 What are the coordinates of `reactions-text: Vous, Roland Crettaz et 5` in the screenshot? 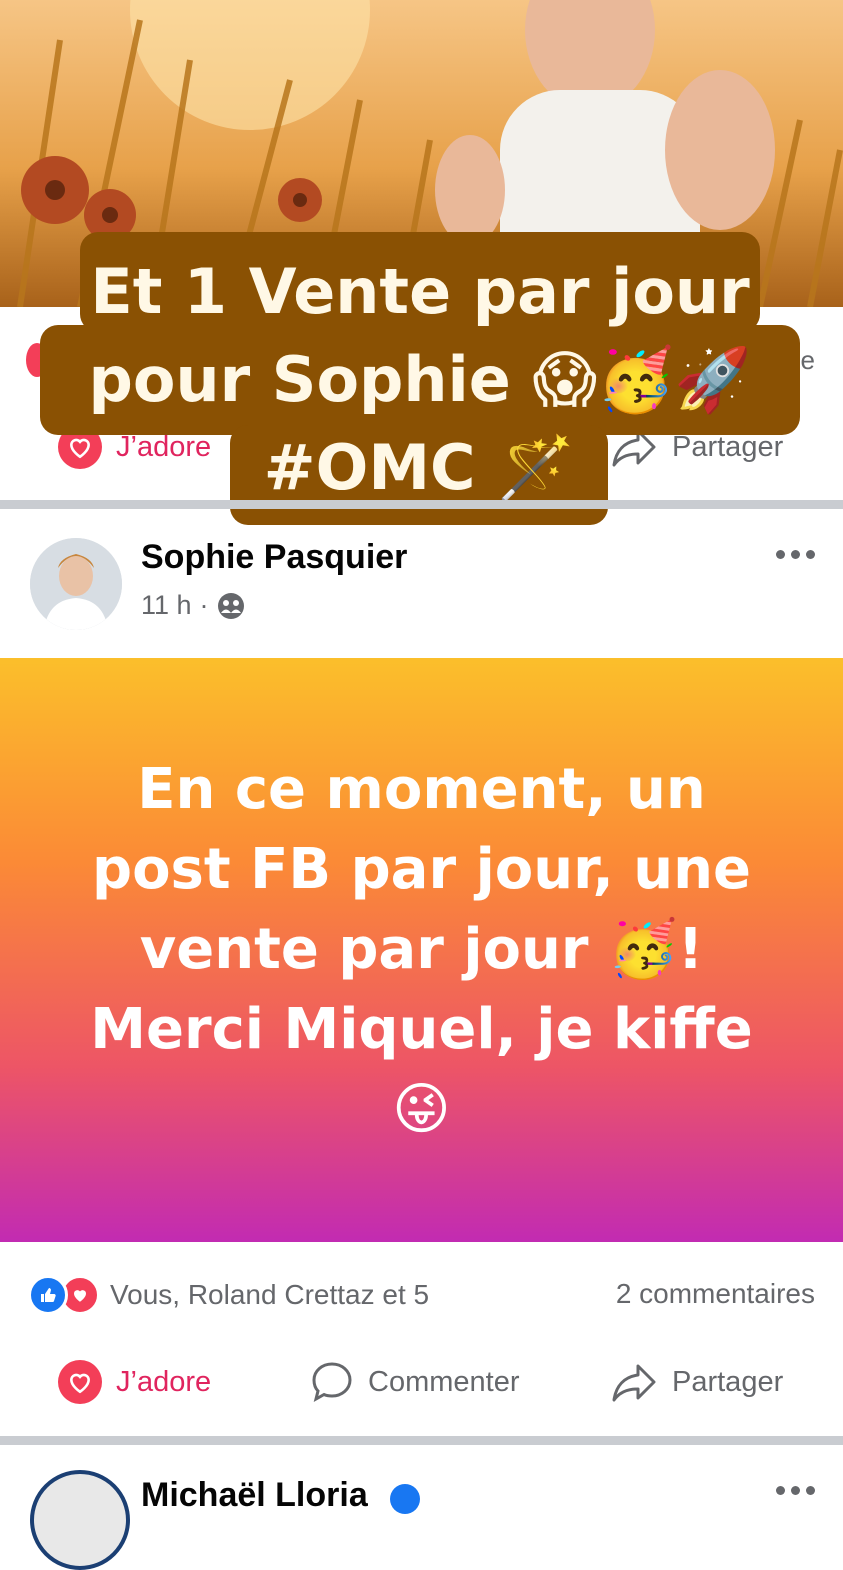 It's located at (270, 1294).